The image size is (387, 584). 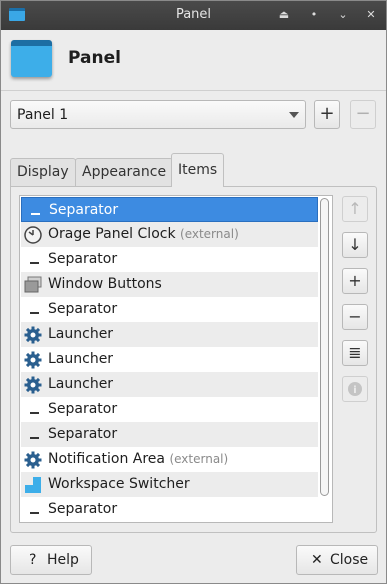 I want to click on item-name: Notification Area, so click(x=106, y=459).